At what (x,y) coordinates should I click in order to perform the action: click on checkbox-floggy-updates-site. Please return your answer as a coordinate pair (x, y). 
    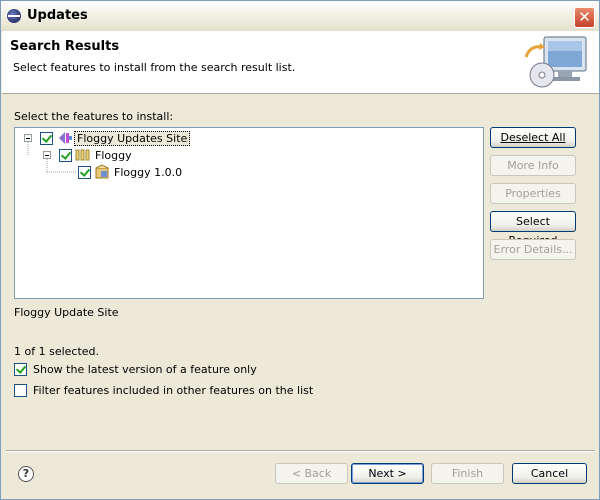
    Looking at the image, I should click on (46, 138).